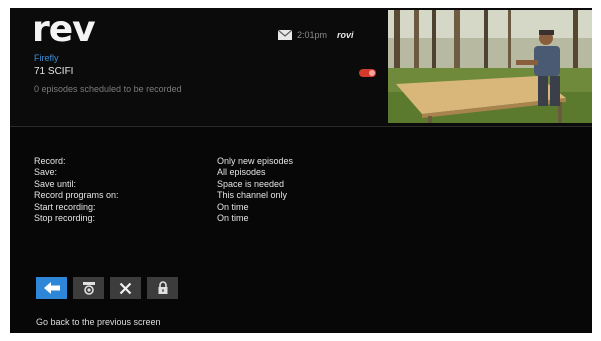 The height and width of the screenshot is (341, 601). I want to click on setting-value: Space is needed, so click(251, 183).